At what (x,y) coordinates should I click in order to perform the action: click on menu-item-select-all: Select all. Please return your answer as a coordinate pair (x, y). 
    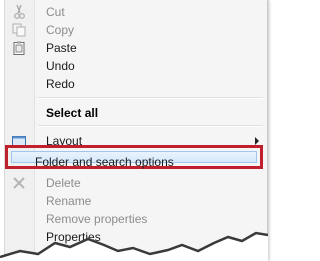
    Looking at the image, I should click on (136, 113).